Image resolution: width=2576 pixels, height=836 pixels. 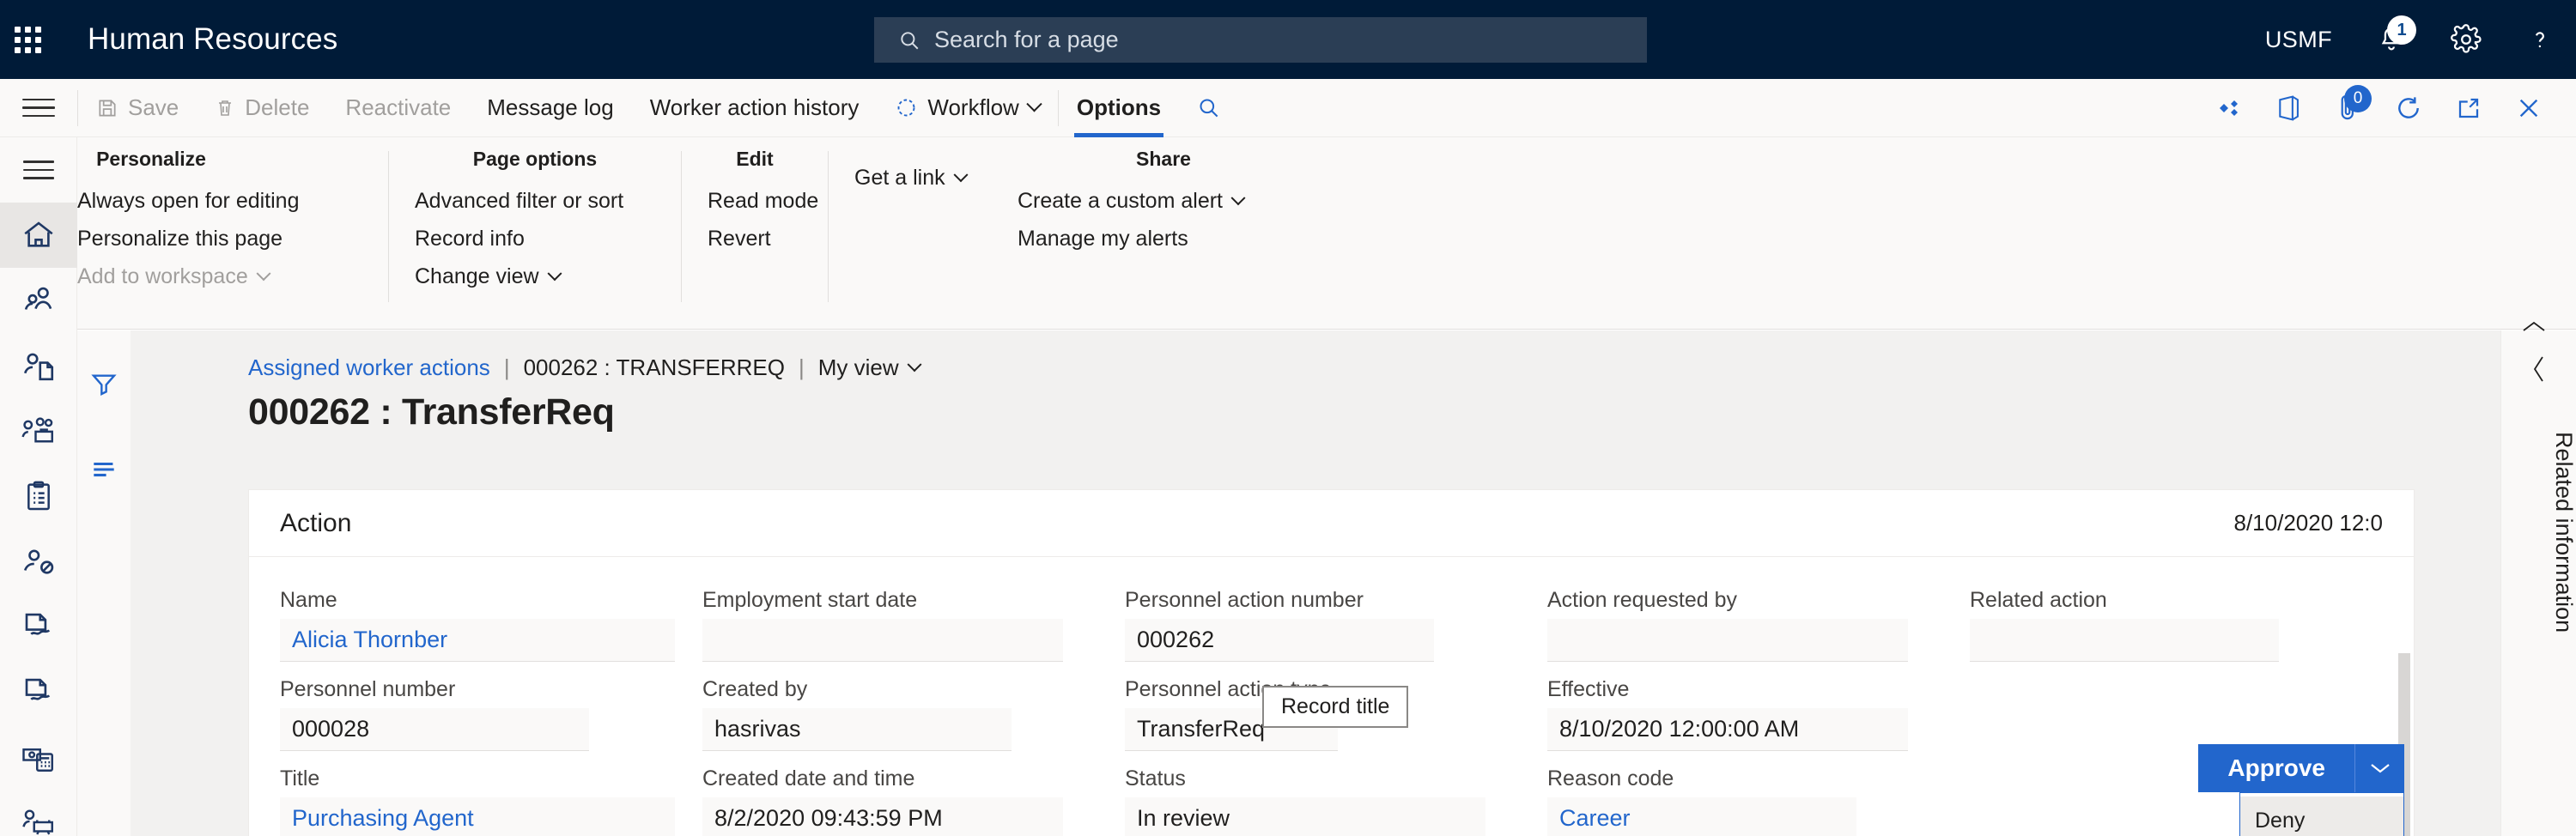 What do you see at coordinates (2529, 108) in the screenshot?
I see `close-button` at bounding box center [2529, 108].